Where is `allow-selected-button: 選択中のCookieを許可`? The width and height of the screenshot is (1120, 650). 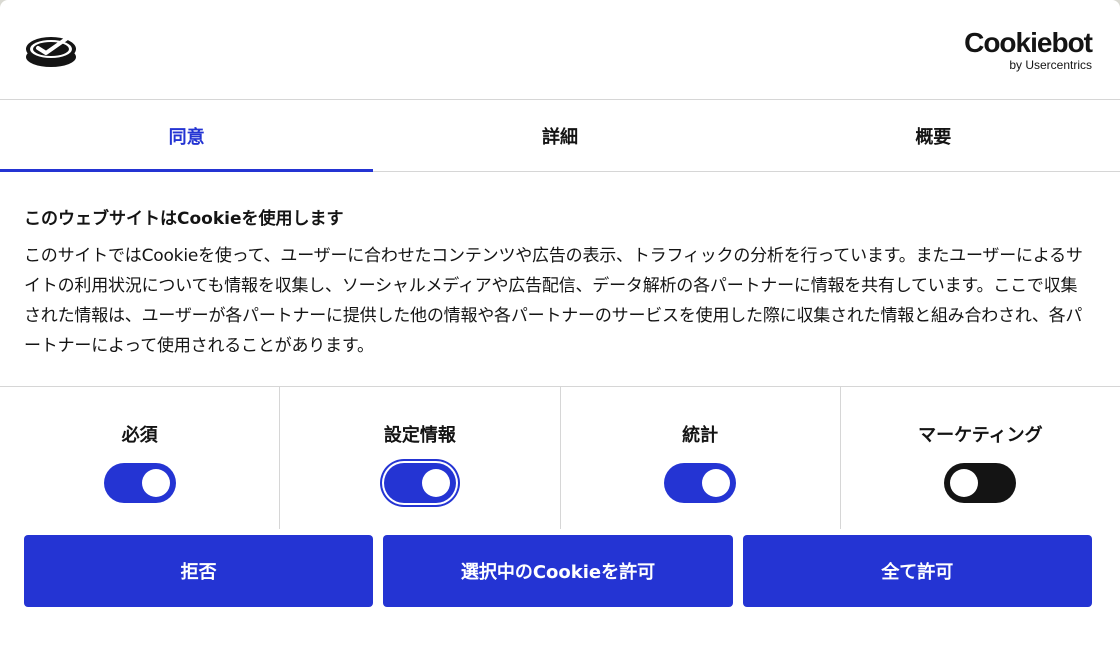 allow-selected-button: 選択中のCookieを許可 is located at coordinates (558, 571).